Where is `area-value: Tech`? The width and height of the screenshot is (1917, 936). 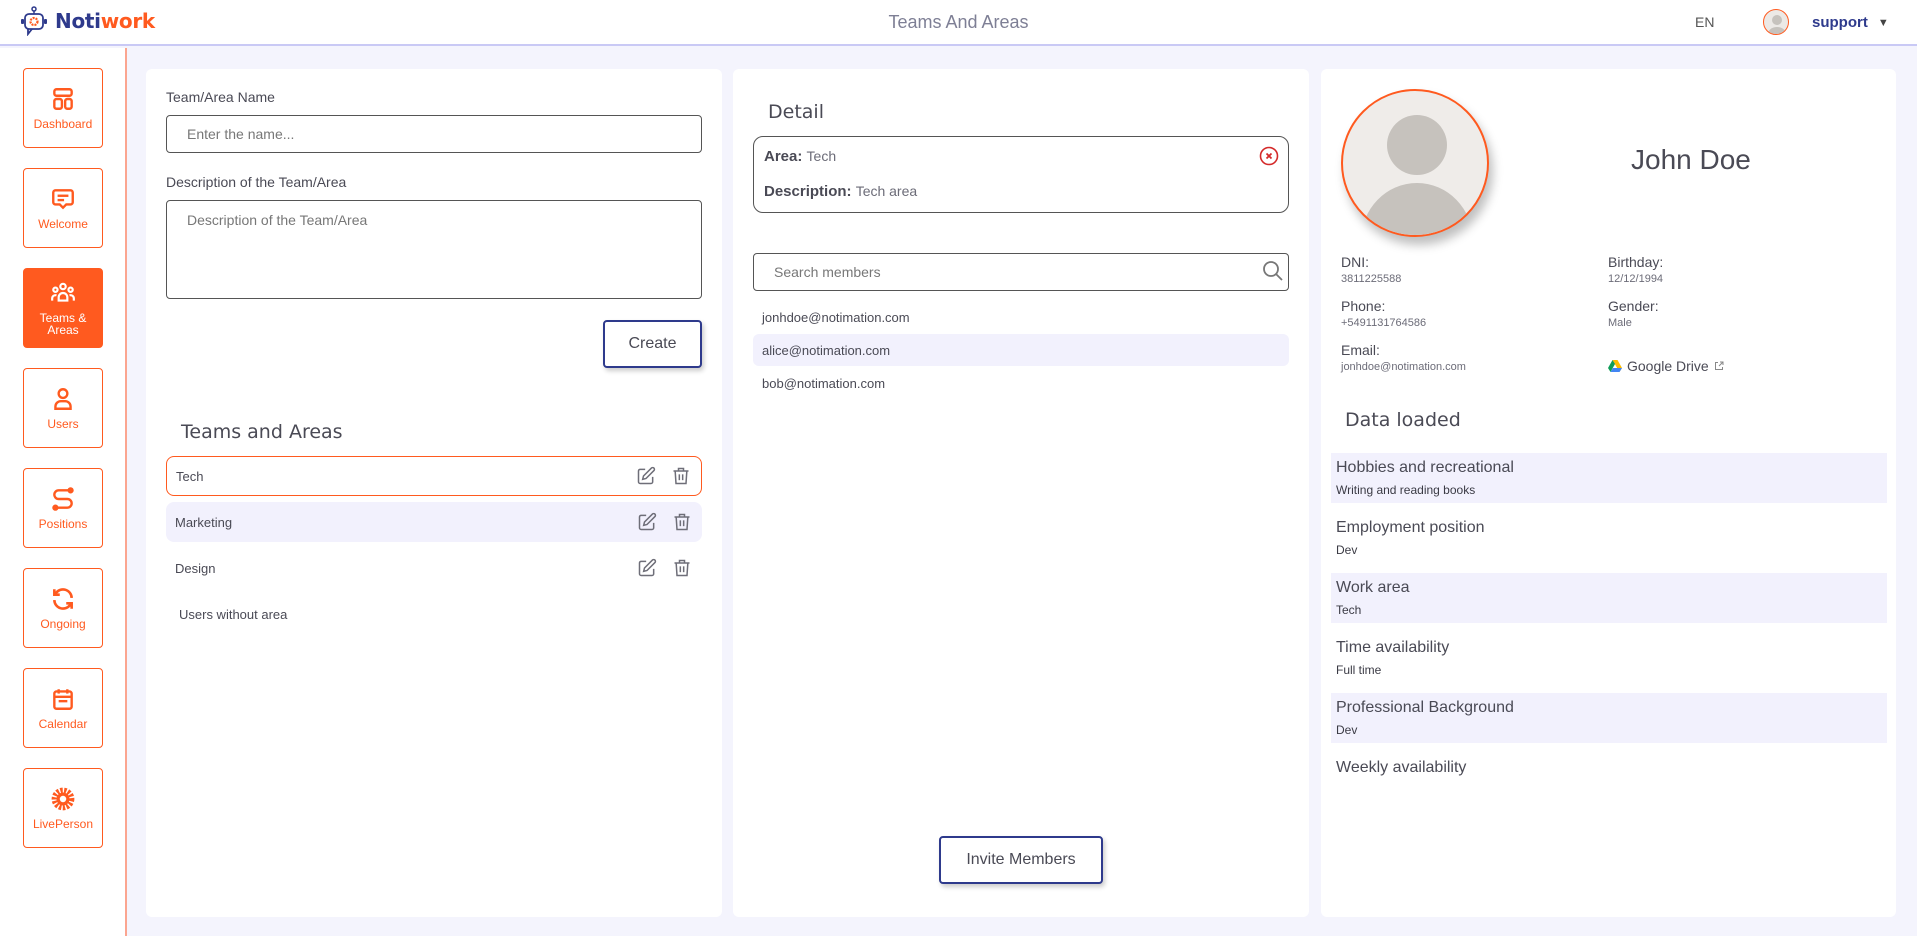
area-value: Tech is located at coordinates (821, 156).